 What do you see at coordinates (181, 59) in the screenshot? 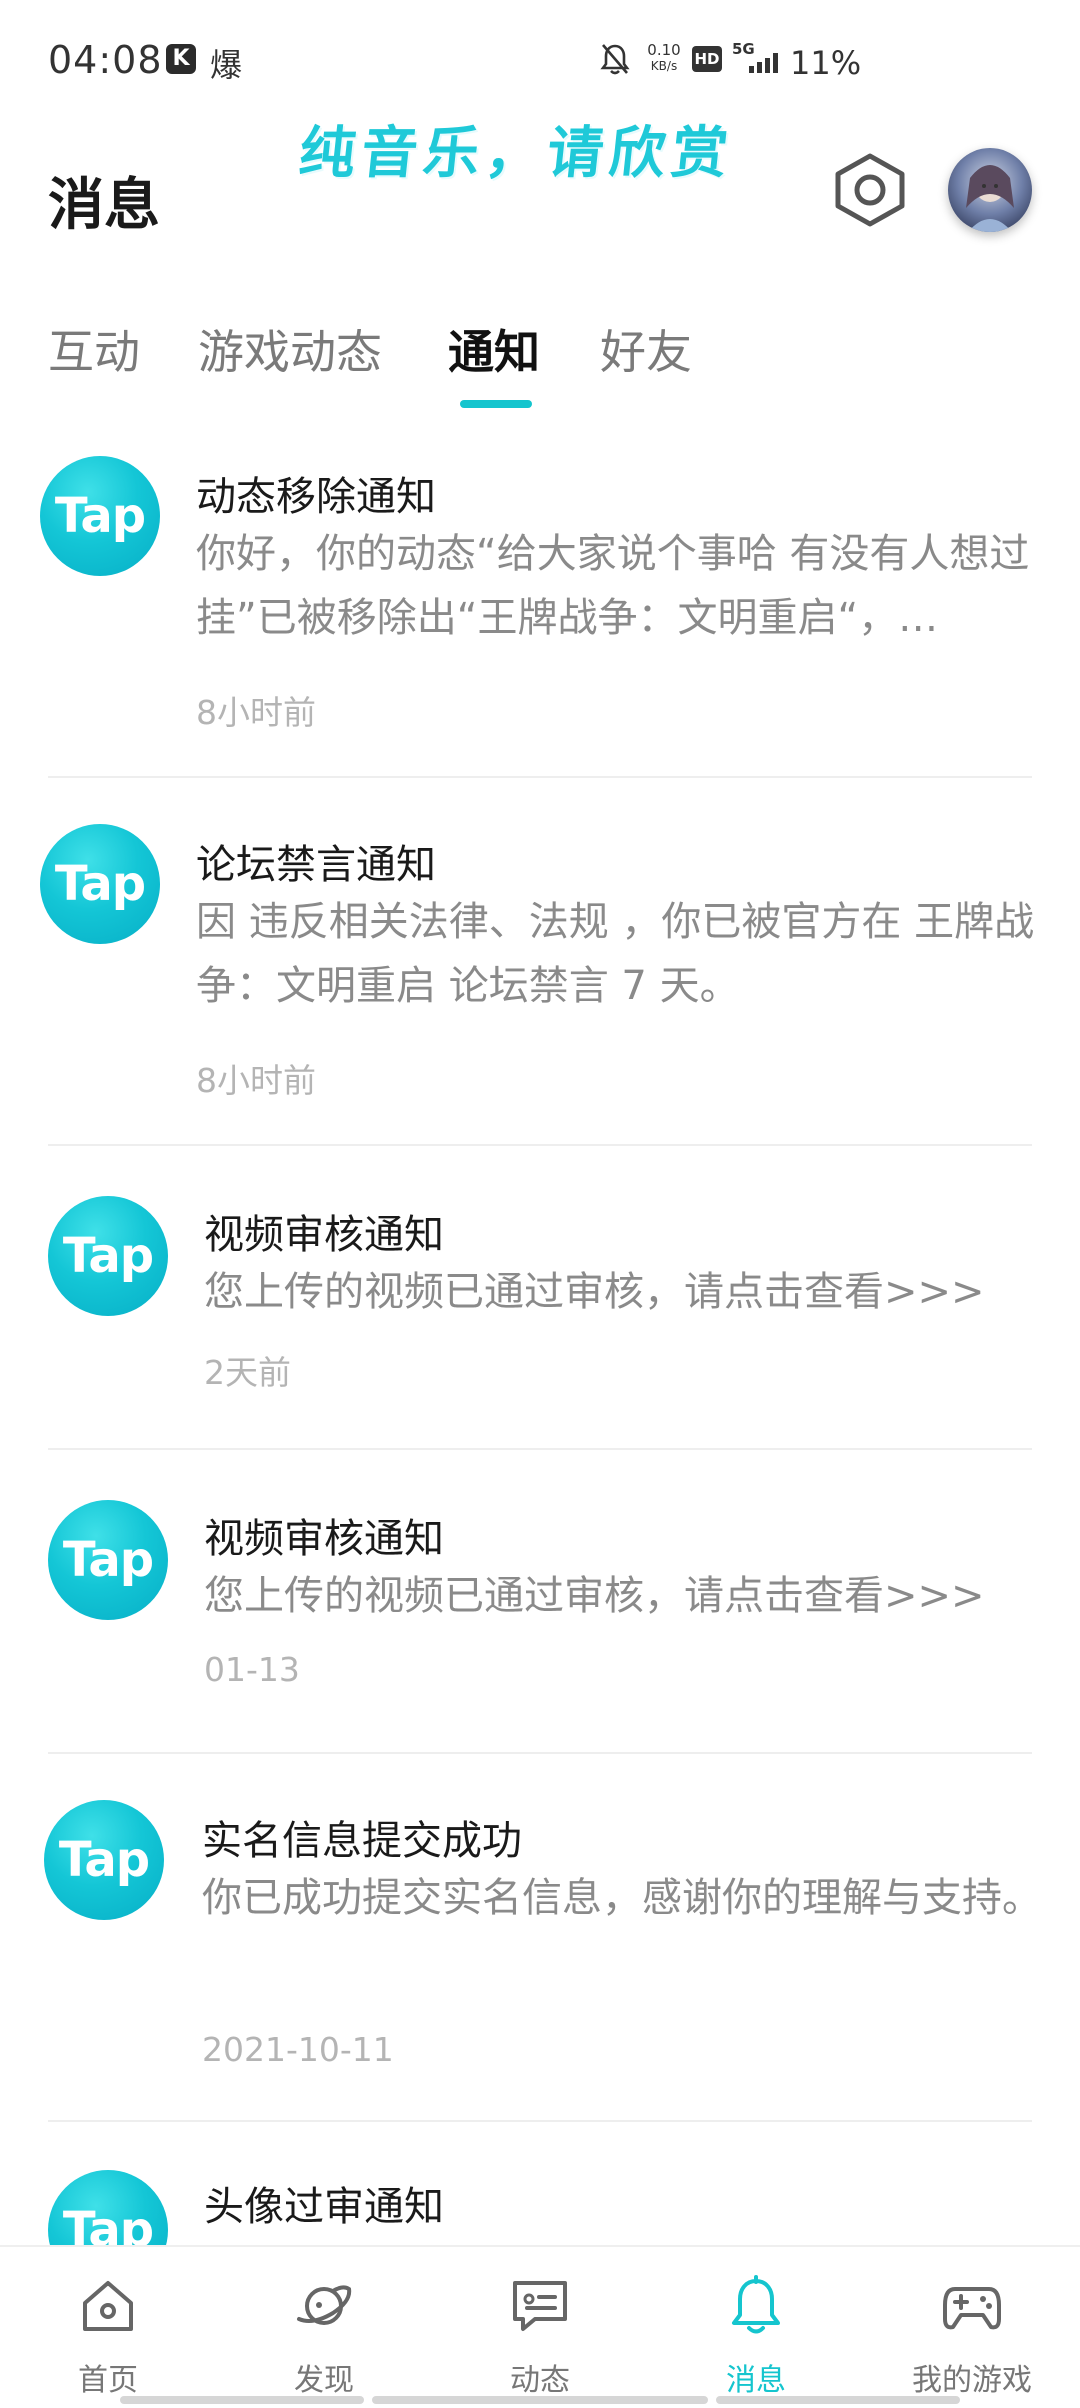
I see `k-app-icon: K` at bounding box center [181, 59].